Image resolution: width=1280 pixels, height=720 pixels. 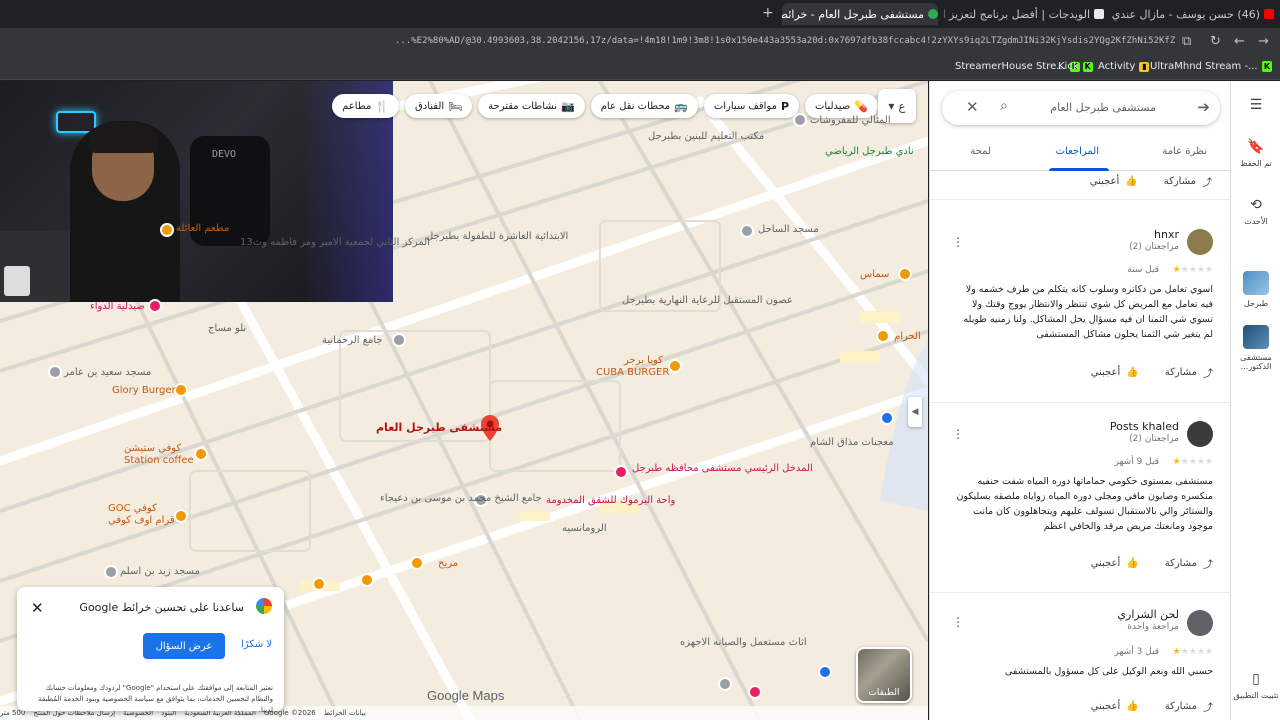 What do you see at coordinates (860, 14) in the screenshot?
I see `tab-maps: مستشفى طبرجل العام - خرائط Goo ✕` at bounding box center [860, 14].